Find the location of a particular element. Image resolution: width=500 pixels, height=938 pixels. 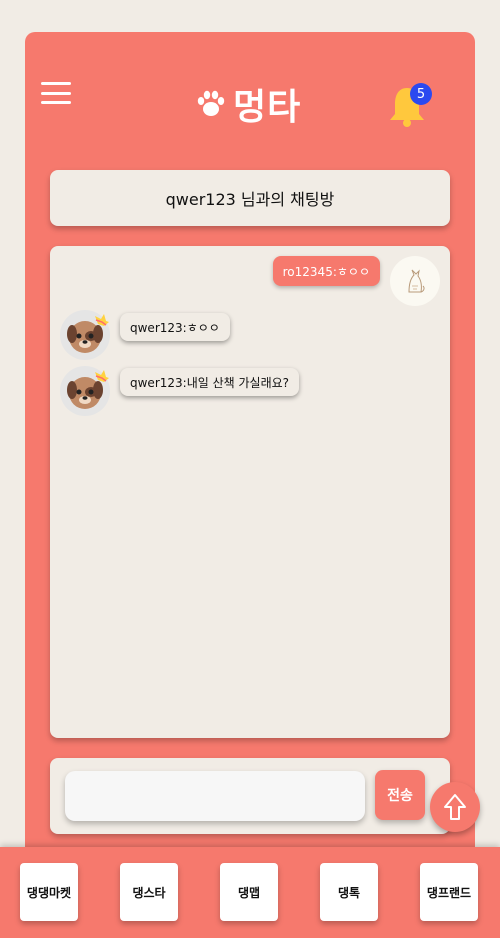

bottom-navigation: 댕댕마켓 댕스타 댕맵 댕톡 댕프랜드 is located at coordinates (250, 892).